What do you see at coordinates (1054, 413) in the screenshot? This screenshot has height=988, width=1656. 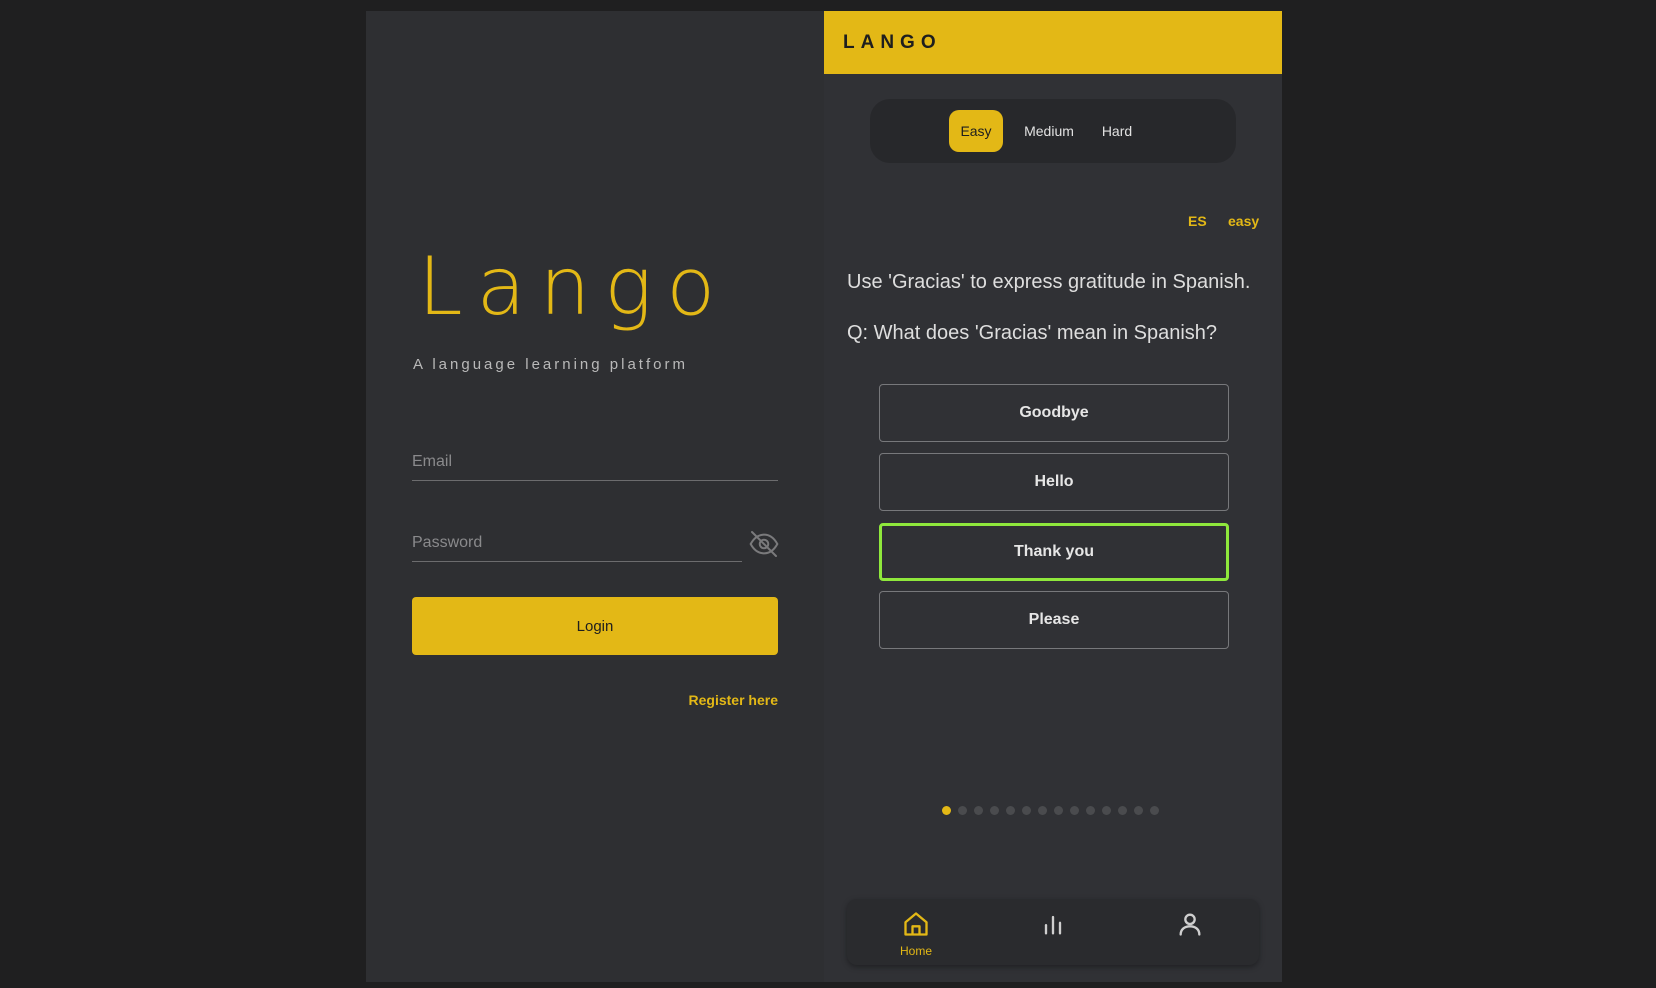 I see `answer-option: Goodbye` at bounding box center [1054, 413].